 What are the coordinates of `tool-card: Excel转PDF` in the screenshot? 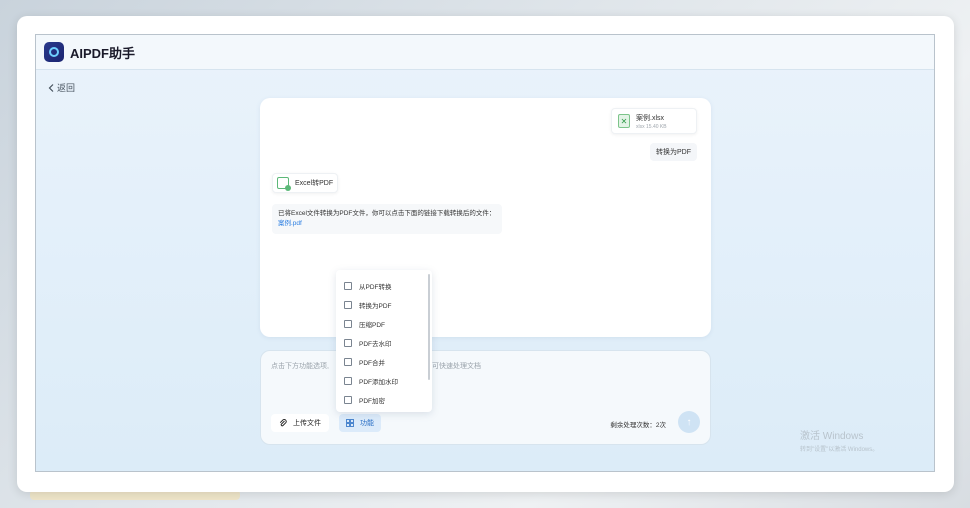 It's located at (305, 183).